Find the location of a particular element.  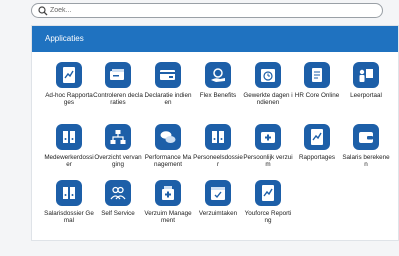

medicine-icon is located at coordinates (168, 193).